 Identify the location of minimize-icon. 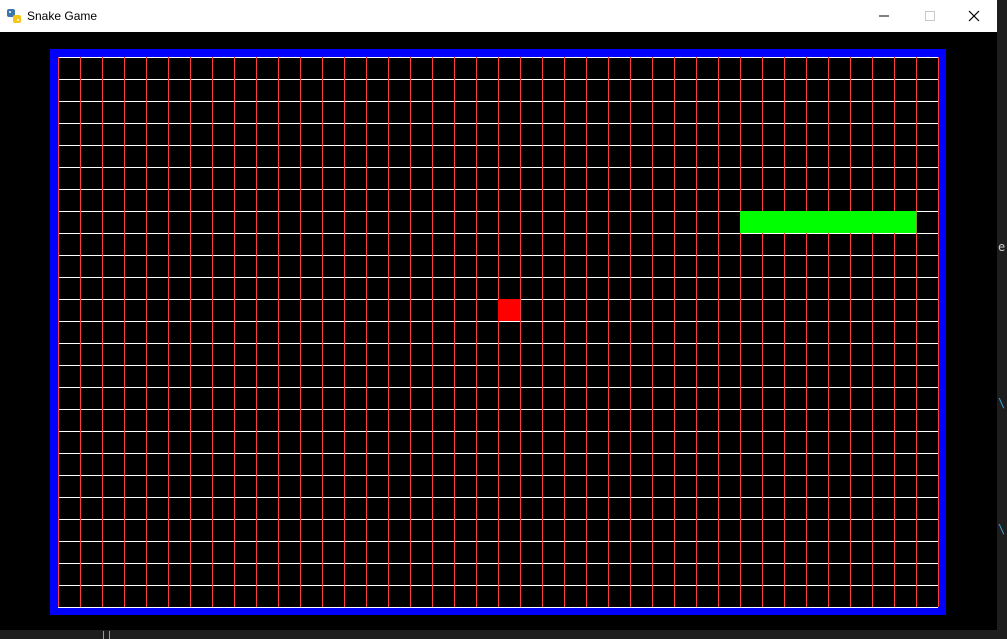
(884, 16).